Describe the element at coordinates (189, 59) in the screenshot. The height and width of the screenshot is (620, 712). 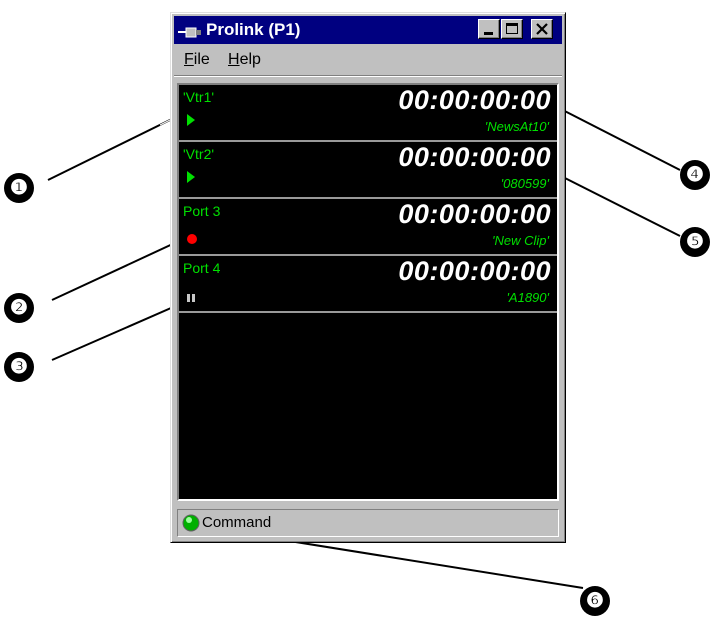
I see `menu-file-accel: F` at that location.